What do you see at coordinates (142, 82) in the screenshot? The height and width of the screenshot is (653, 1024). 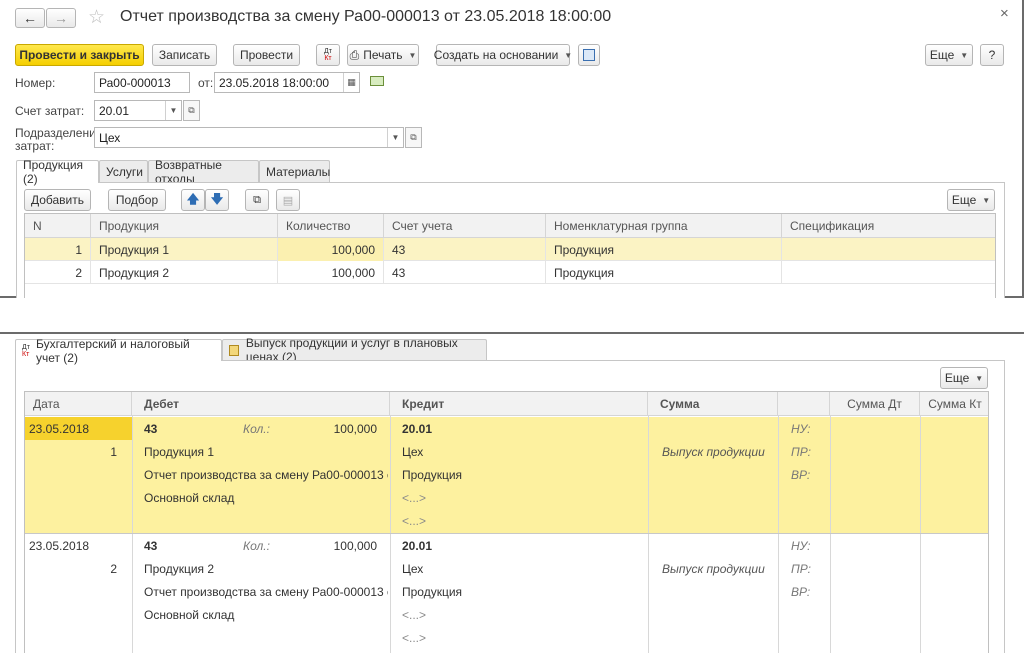 I see `number-field: Ра00-000013` at bounding box center [142, 82].